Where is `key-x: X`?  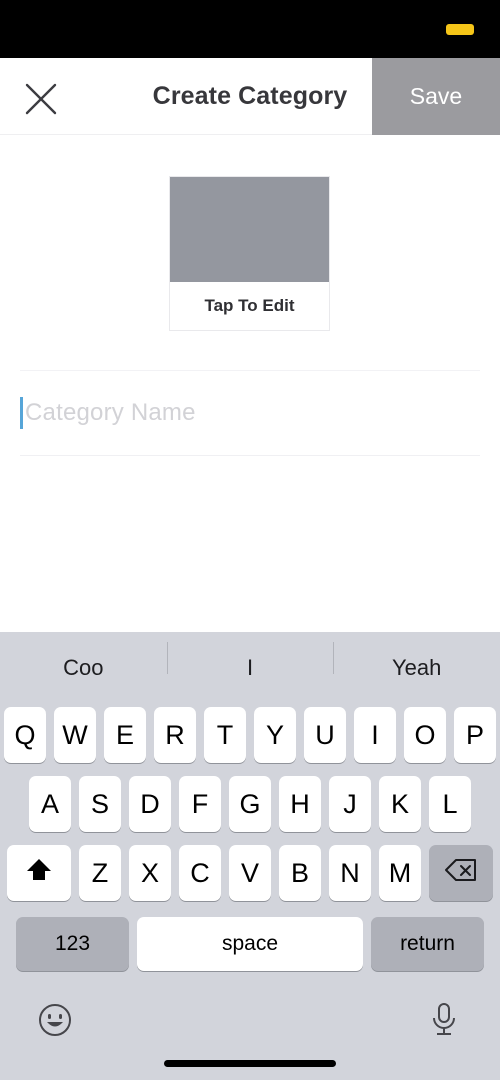
key-x: X is located at coordinates (150, 873).